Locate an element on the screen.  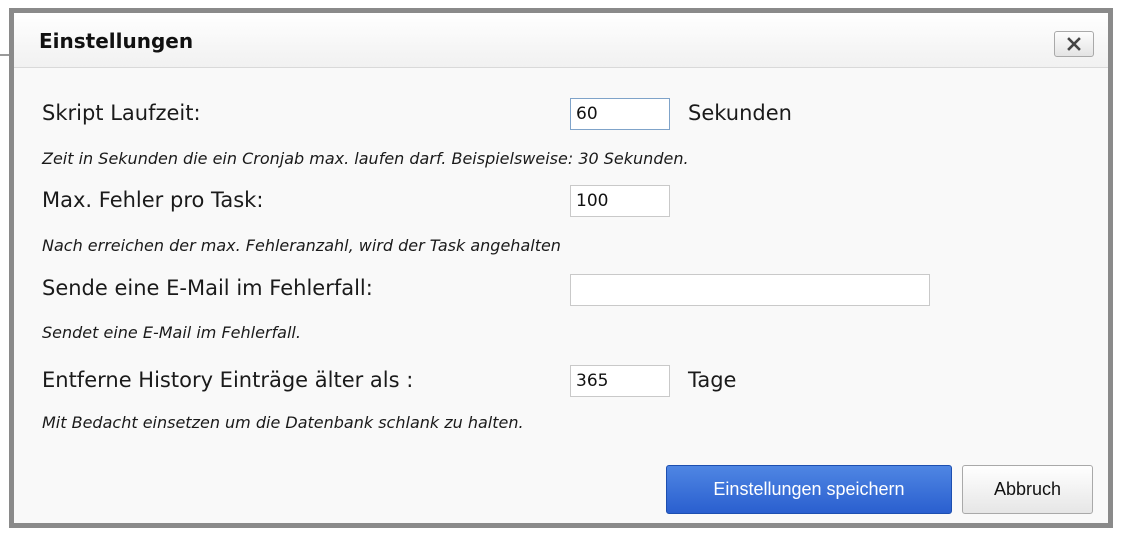
history-cleanup-label: Entferne History Einträge älter als : is located at coordinates (228, 380).